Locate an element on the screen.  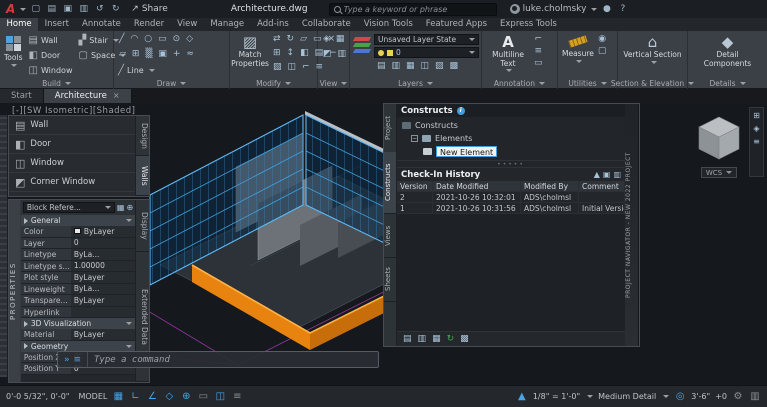
account-menu: luke.cholmsky is located at coordinates (553, 9).